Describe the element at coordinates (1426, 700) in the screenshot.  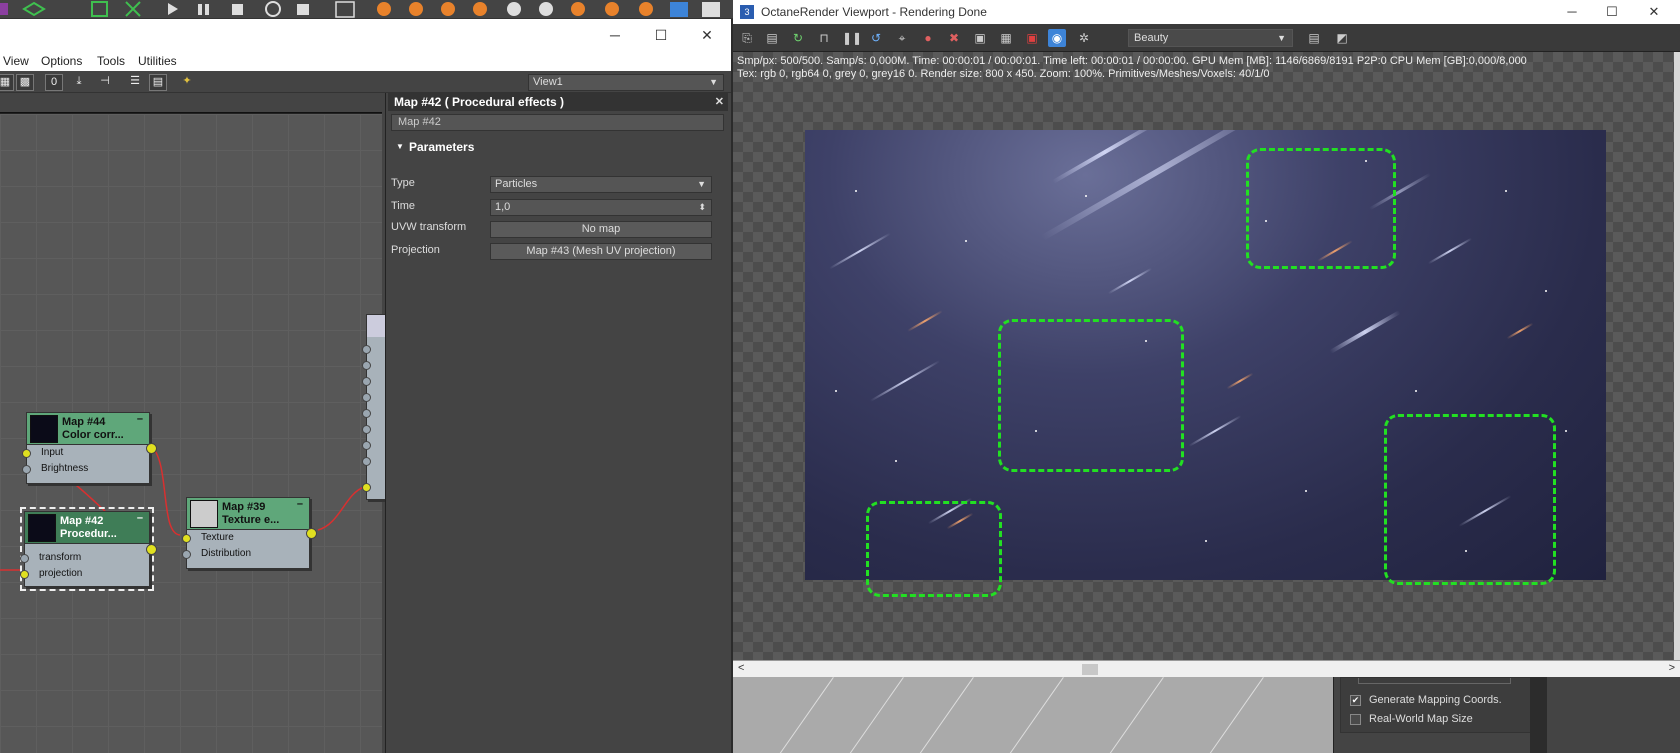
I see `generate-mapping-checkbox: ✔ Generate Mapping Coords.` at that location.